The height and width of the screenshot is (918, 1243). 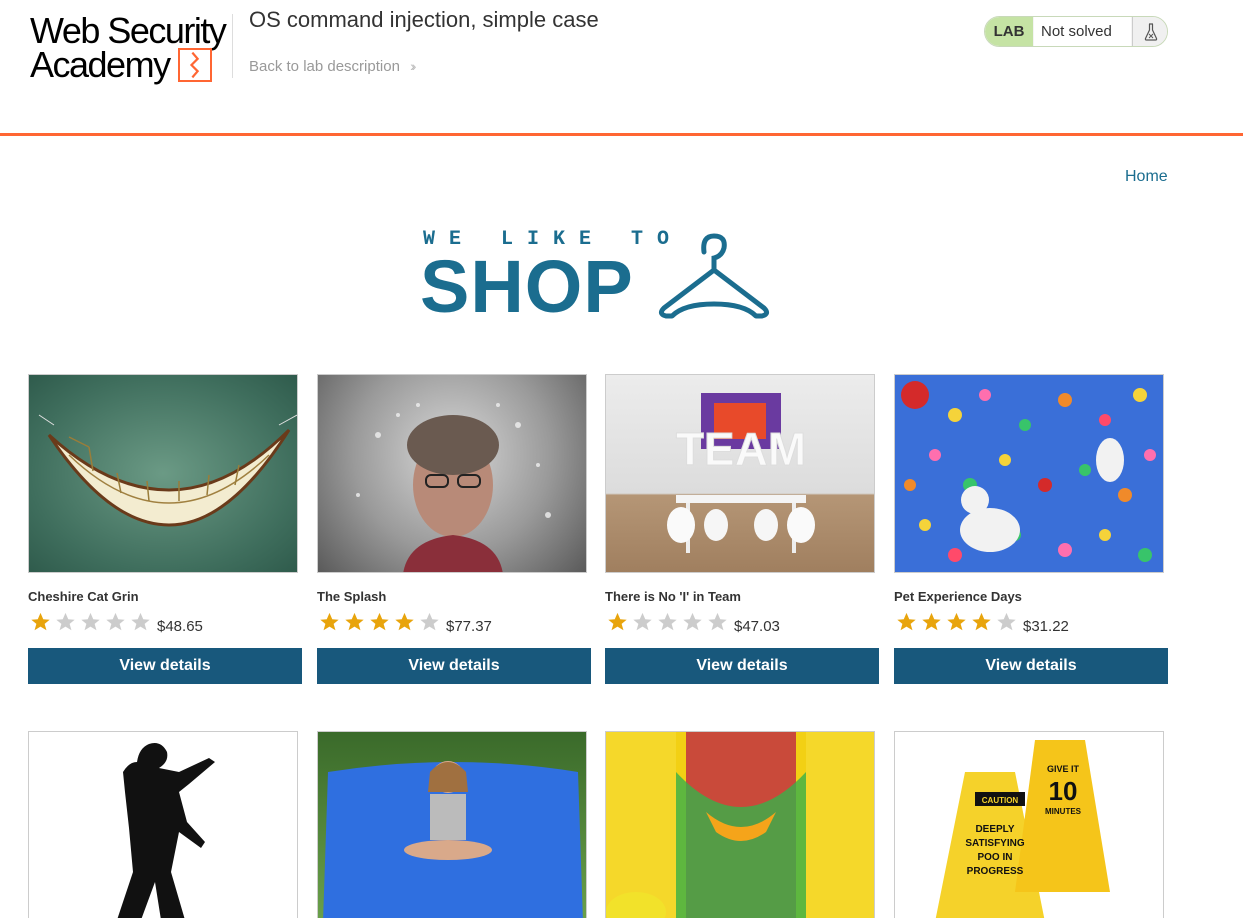 I want to click on rating-stars: $31.22, so click(x=981, y=622).